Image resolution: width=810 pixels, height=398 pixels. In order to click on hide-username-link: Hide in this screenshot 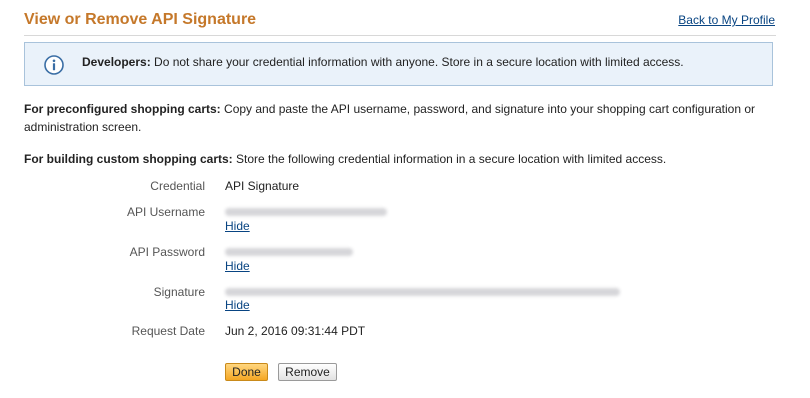, I will do `click(237, 226)`.